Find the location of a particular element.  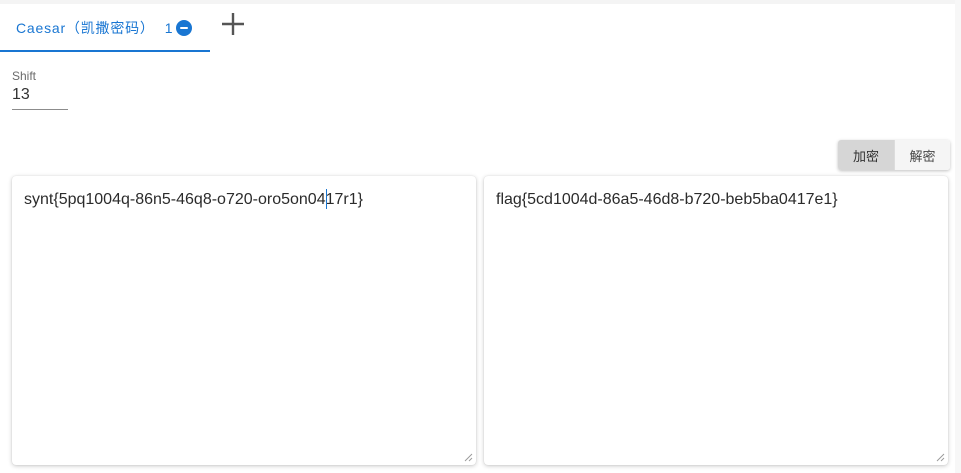

shift-label: Shift is located at coordinates (24, 76).